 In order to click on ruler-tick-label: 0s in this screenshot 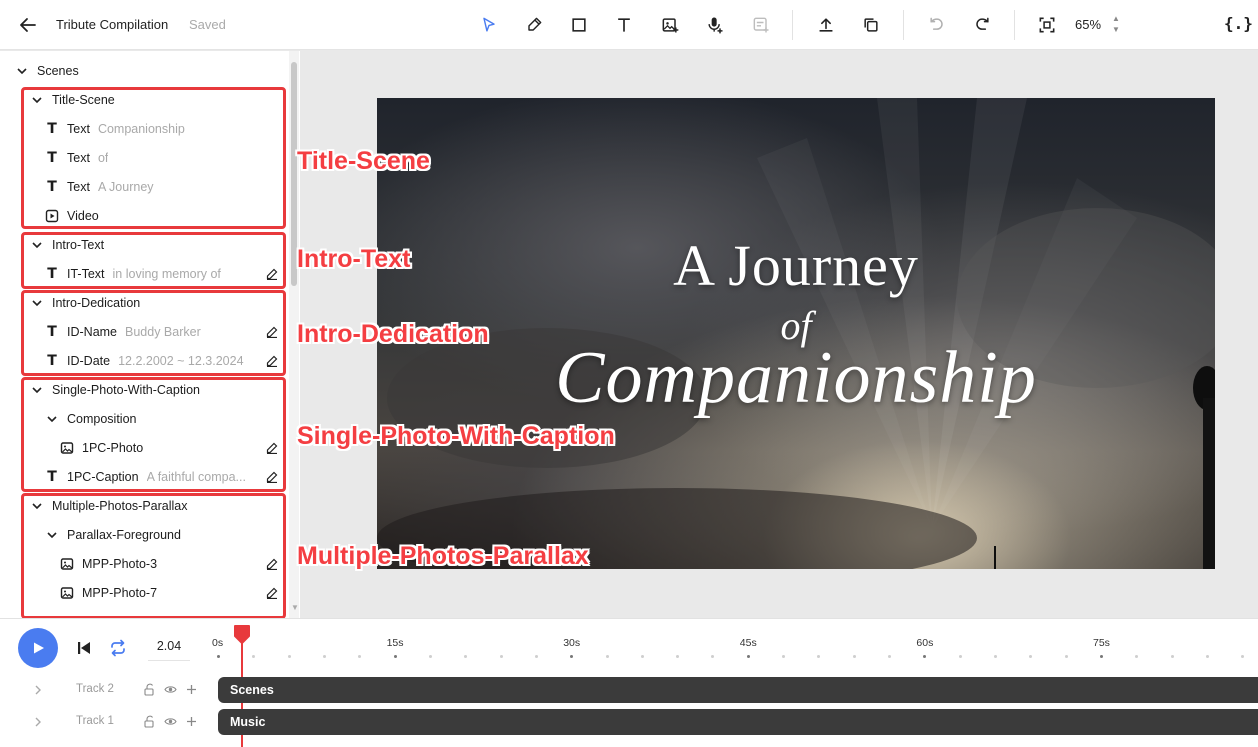, I will do `click(218, 643)`.